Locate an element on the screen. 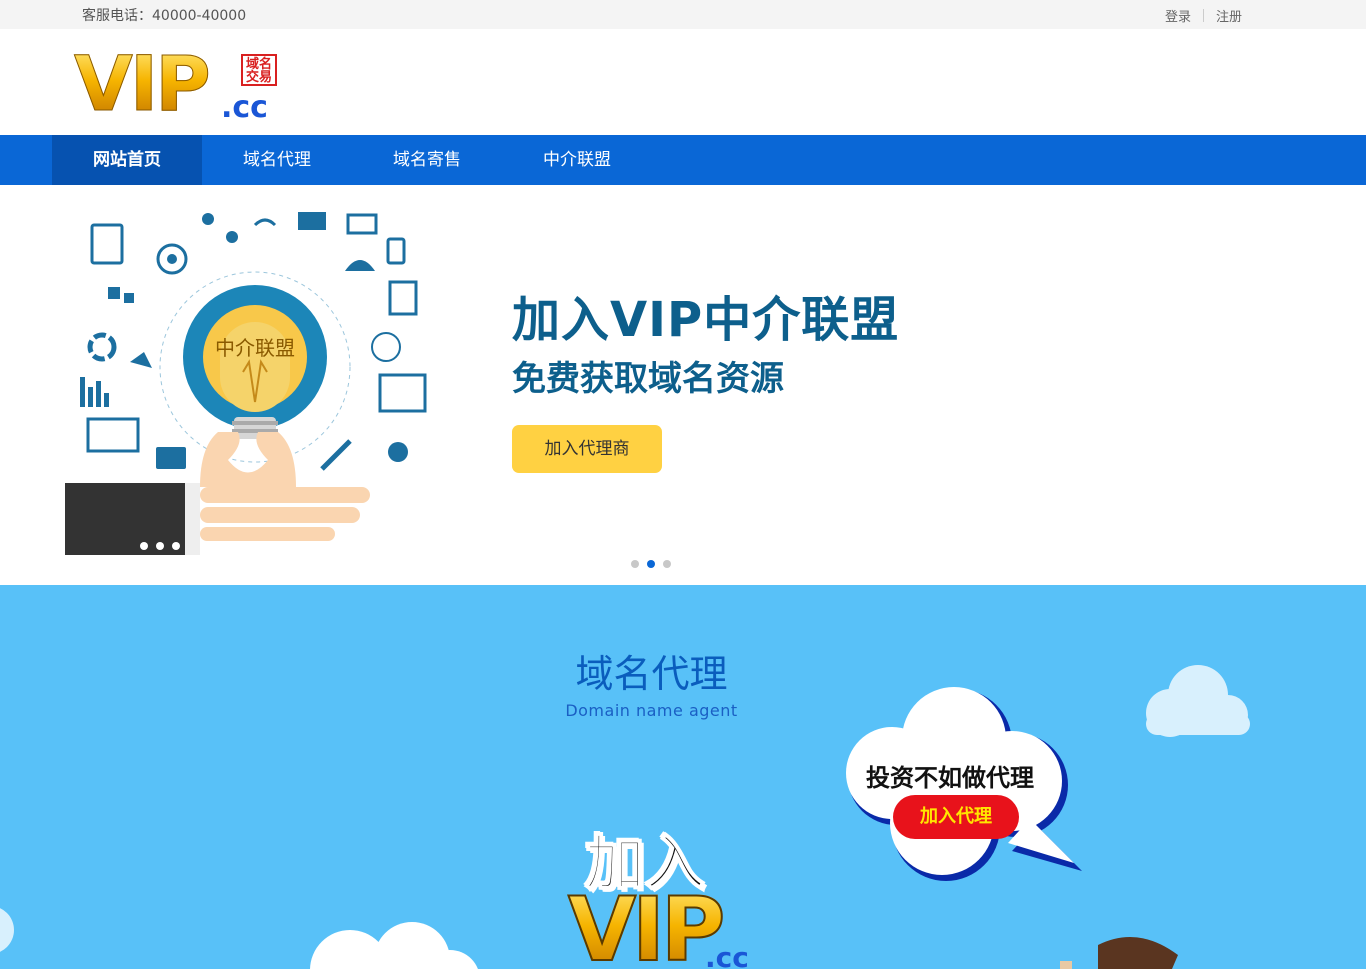  nav-item-broker-alliance: 中介联盟 is located at coordinates (577, 160).